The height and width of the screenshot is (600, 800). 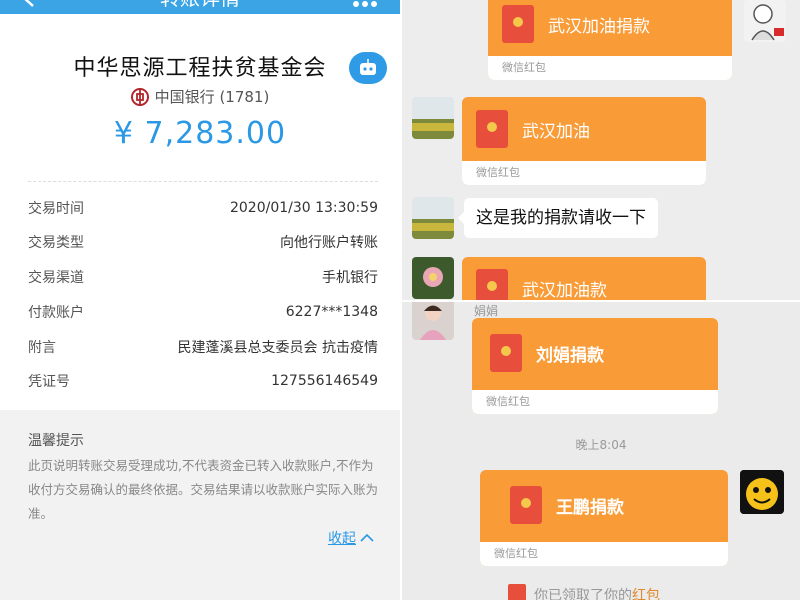 What do you see at coordinates (203, 242) in the screenshot?
I see `detail-row-type: 交易类型 向他行账户转账` at bounding box center [203, 242].